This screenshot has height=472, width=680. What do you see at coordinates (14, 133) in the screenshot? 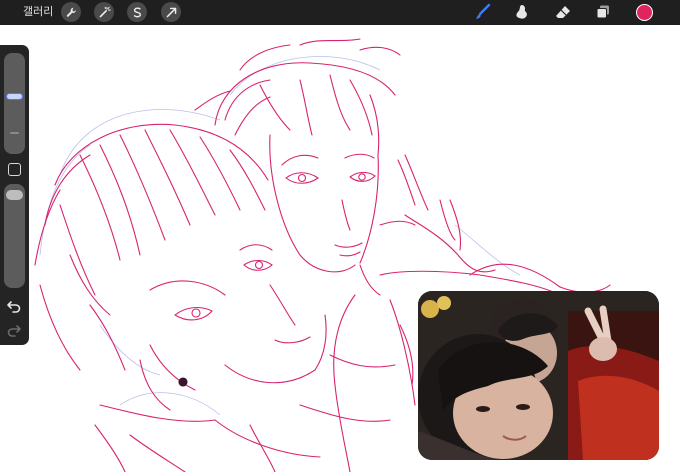
I see `brush-size-marker` at bounding box center [14, 133].